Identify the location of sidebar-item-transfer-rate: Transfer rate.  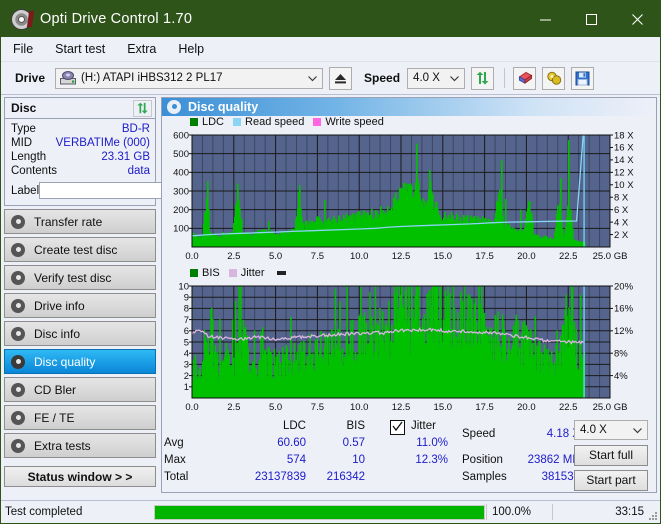
(80, 221).